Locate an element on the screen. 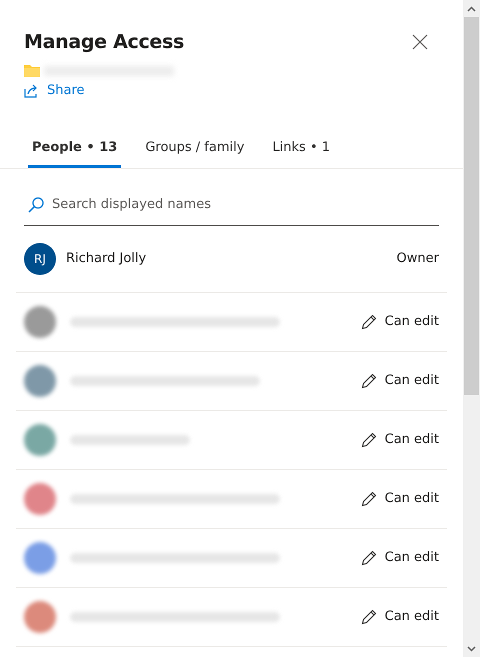 The image size is (480, 657). tab: Groups / family is located at coordinates (194, 150).